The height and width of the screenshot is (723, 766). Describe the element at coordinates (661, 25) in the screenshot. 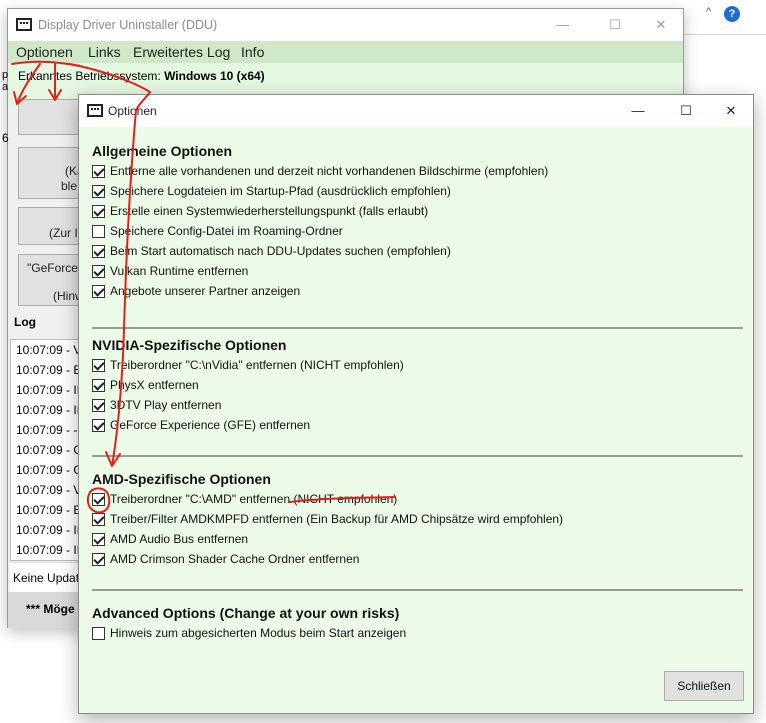

I see `close-button: ✕` at that location.